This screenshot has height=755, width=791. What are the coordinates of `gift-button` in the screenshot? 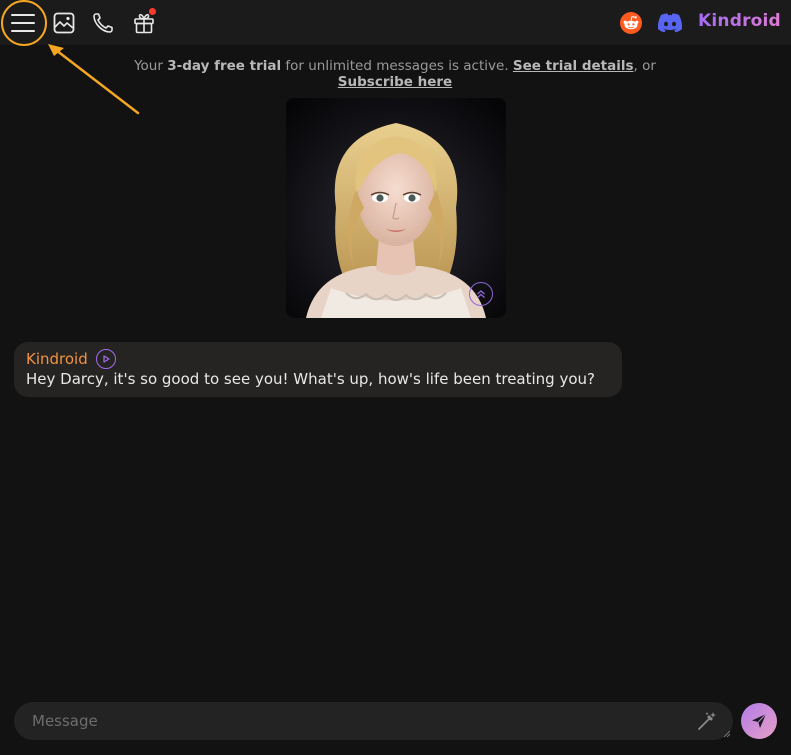 It's located at (144, 23).